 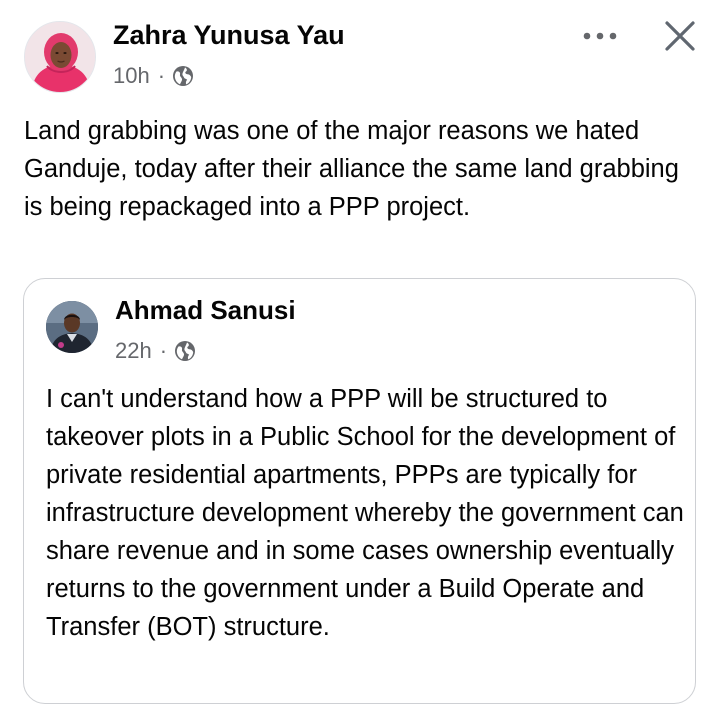 I want to click on more-horizontal-icon, so click(x=600, y=36).